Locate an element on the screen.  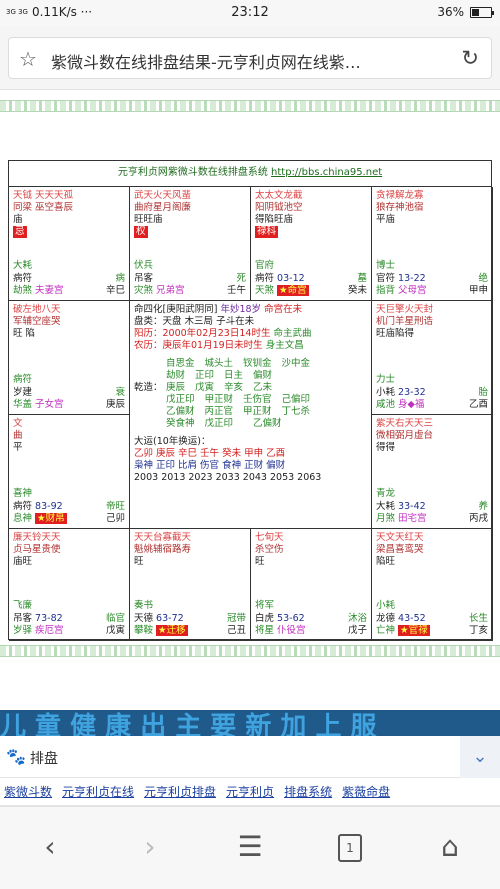
palace-stars: 文 is located at coordinates (18, 423).